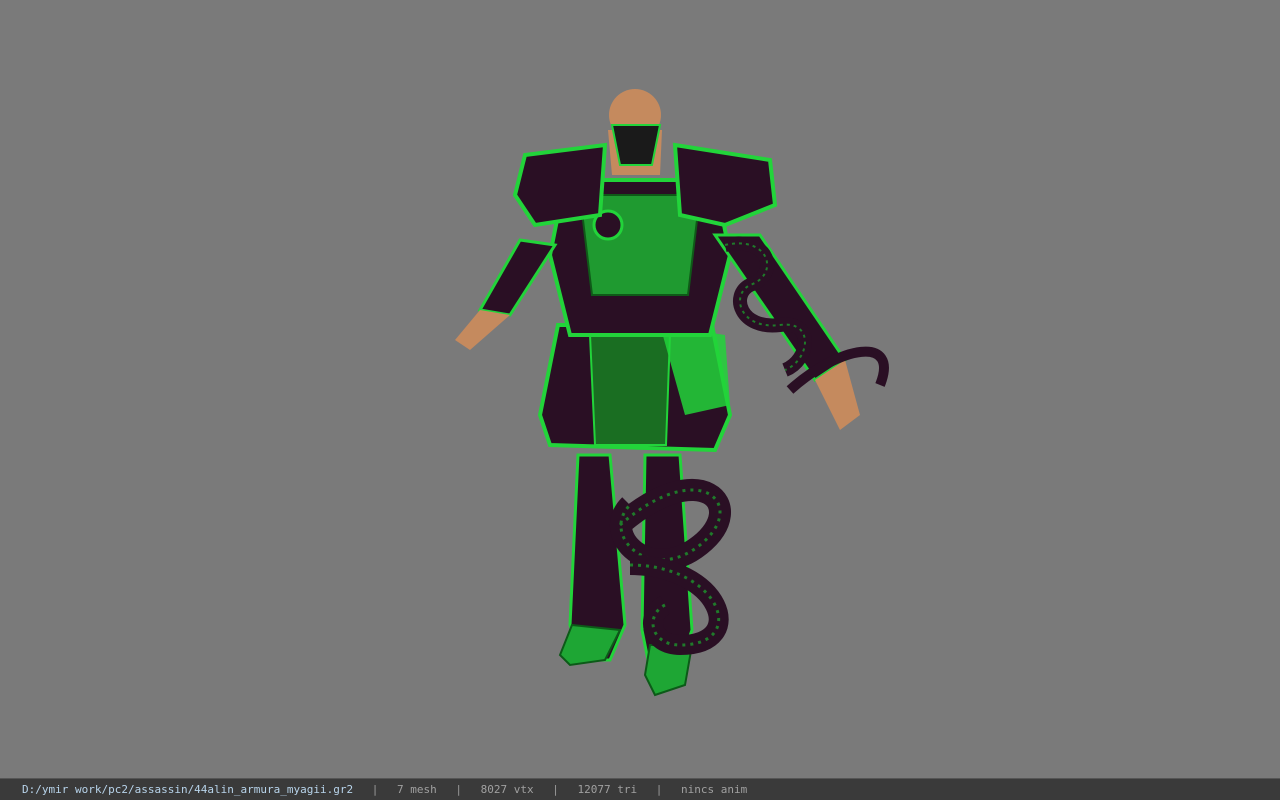  Describe the element at coordinates (714, 789) in the screenshot. I see `animation-status: nincs anim` at that location.